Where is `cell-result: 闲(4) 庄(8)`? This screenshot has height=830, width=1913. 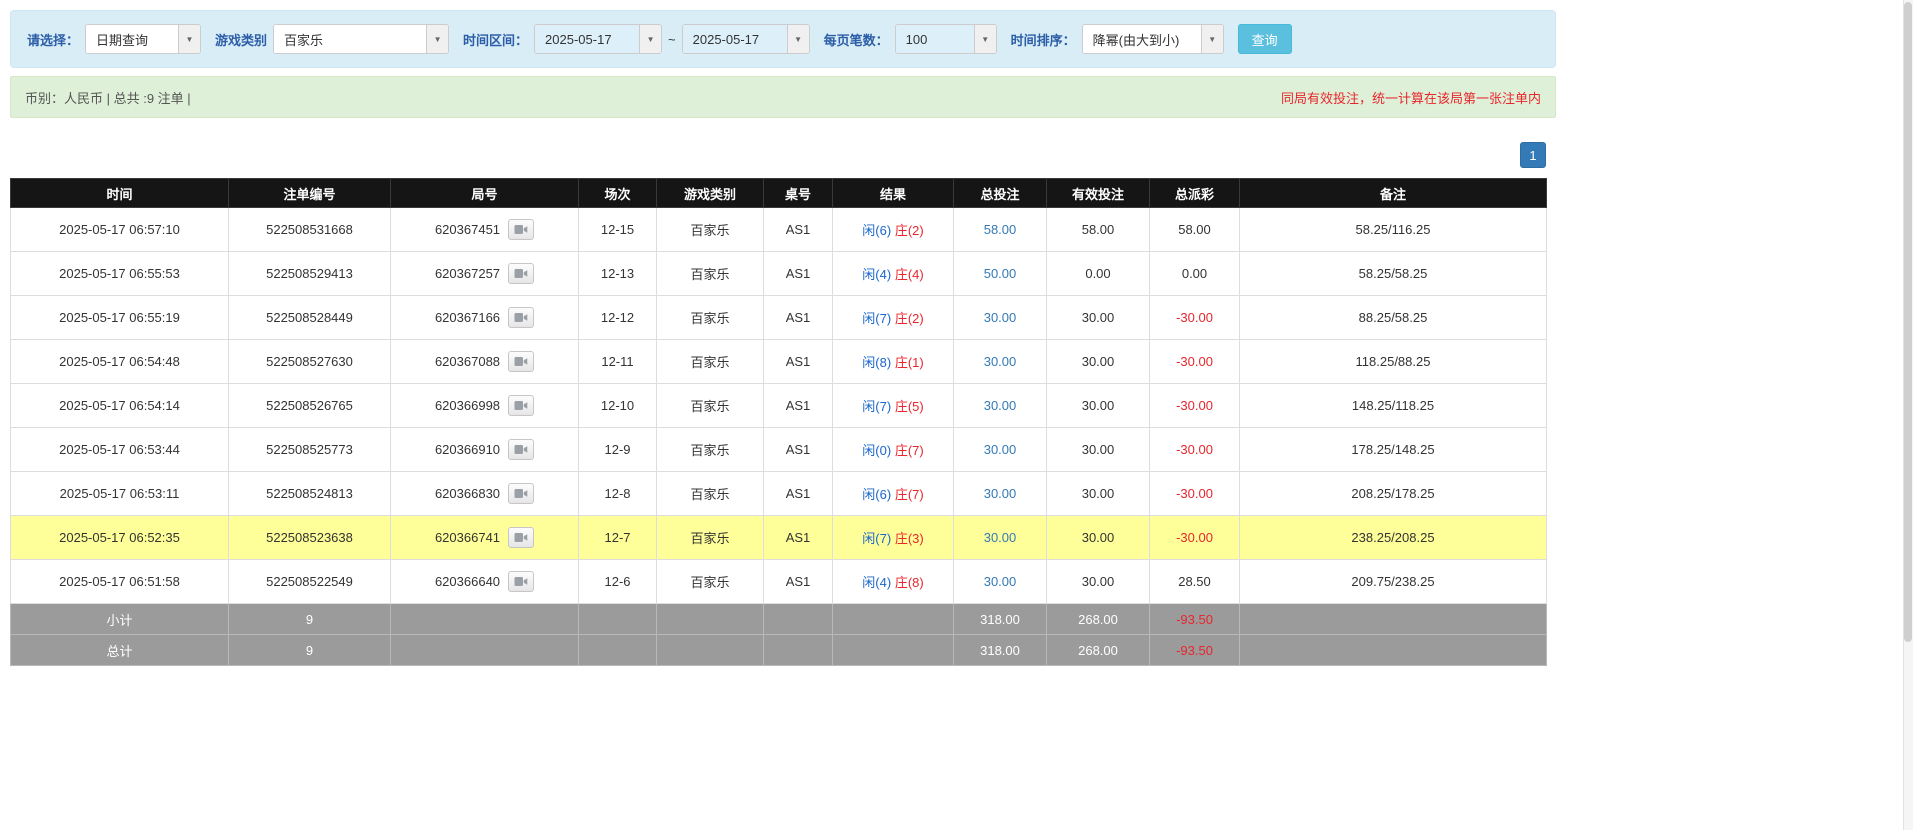 cell-result: 闲(4) 庄(8) is located at coordinates (893, 581).